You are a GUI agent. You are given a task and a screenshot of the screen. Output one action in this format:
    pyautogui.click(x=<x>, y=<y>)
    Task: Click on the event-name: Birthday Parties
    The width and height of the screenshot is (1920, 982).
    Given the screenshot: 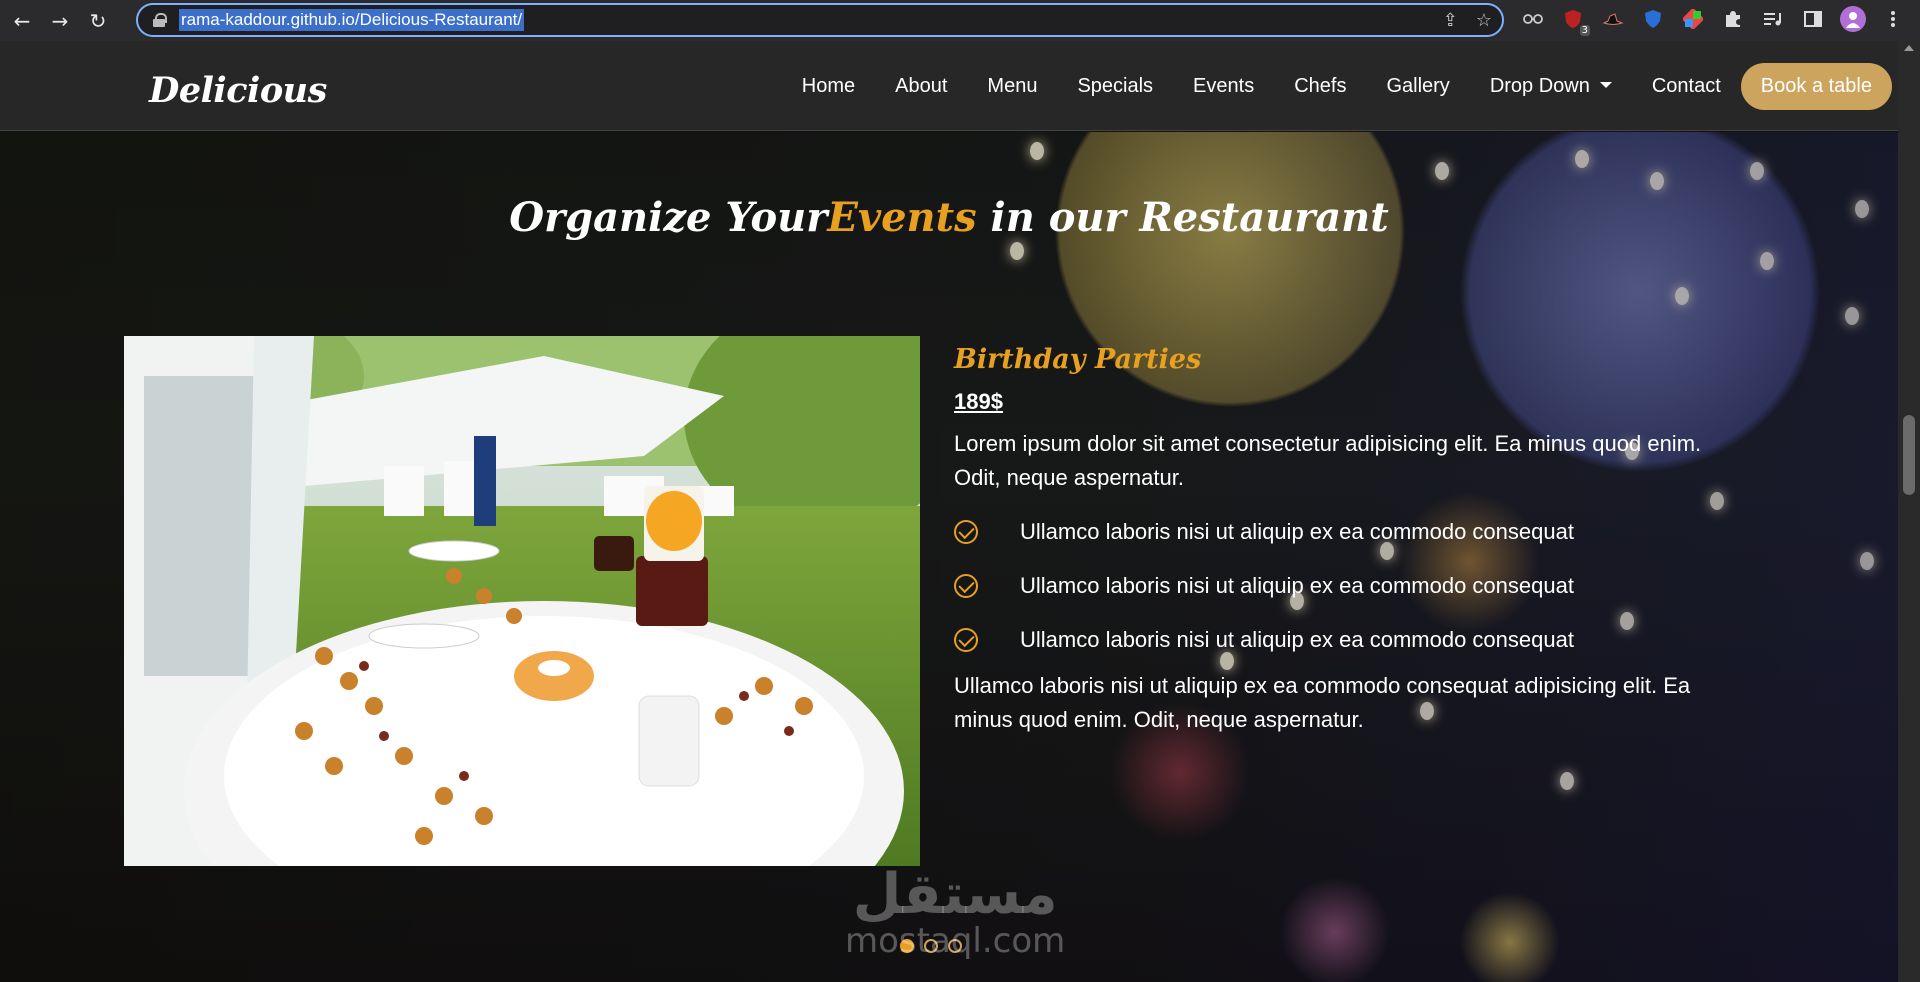 What is the action you would take?
    pyautogui.click(x=1078, y=359)
    